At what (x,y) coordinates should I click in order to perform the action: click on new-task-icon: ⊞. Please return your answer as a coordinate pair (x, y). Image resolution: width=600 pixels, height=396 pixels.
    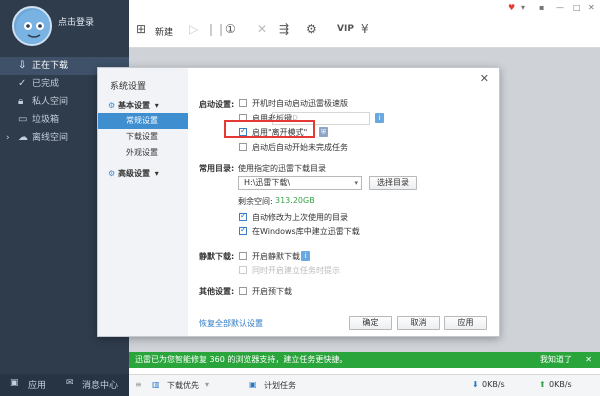
    Looking at the image, I should click on (141, 29).